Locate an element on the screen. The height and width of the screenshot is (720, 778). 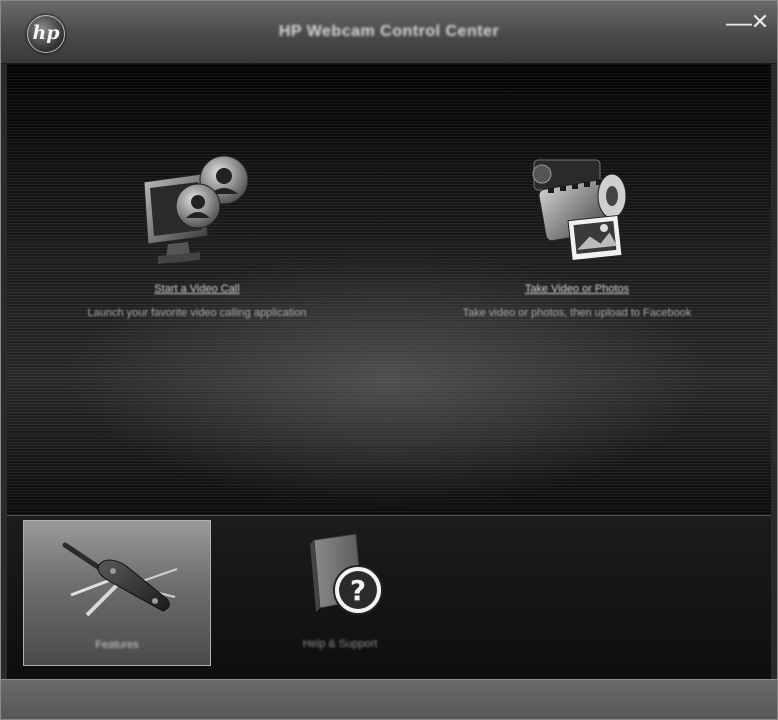
take-video-photos-link: Take Video or Photos is located at coordinates (577, 289).